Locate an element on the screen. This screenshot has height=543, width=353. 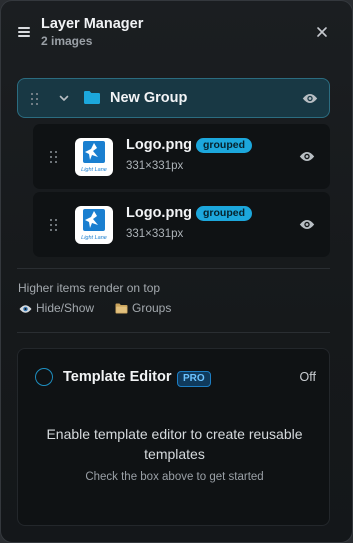
menu-icon is located at coordinates (24, 32).